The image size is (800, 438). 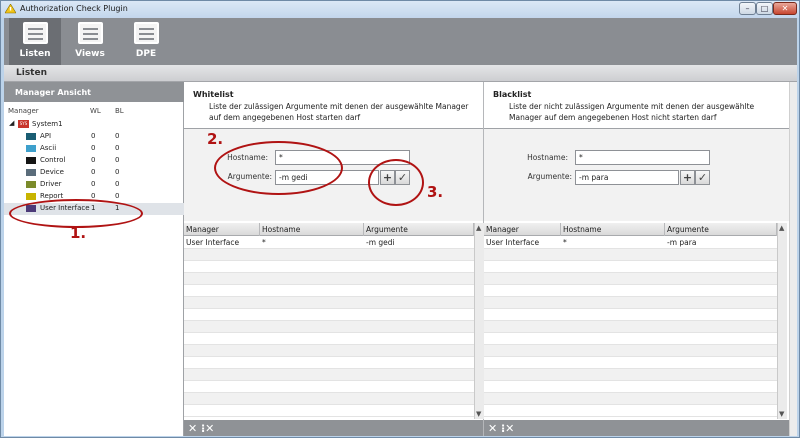 What do you see at coordinates (435, 192) in the screenshot?
I see `annotation-number-3: 3.` at bounding box center [435, 192].